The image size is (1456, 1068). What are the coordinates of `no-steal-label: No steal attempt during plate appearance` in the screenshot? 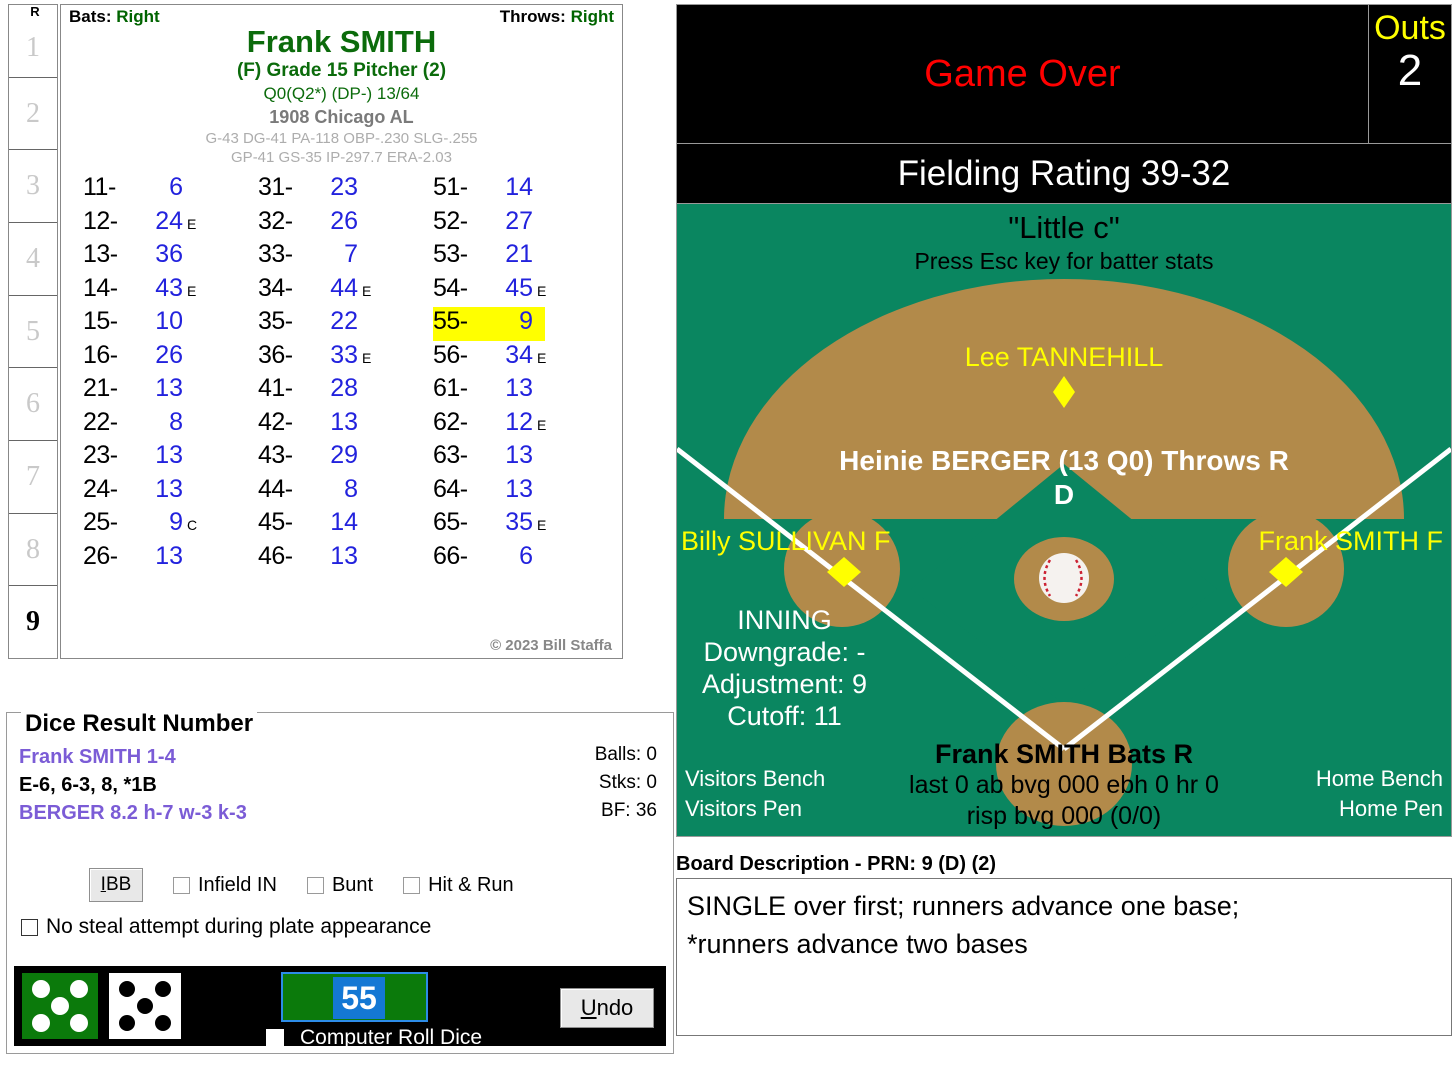 It's located at (239, 926).